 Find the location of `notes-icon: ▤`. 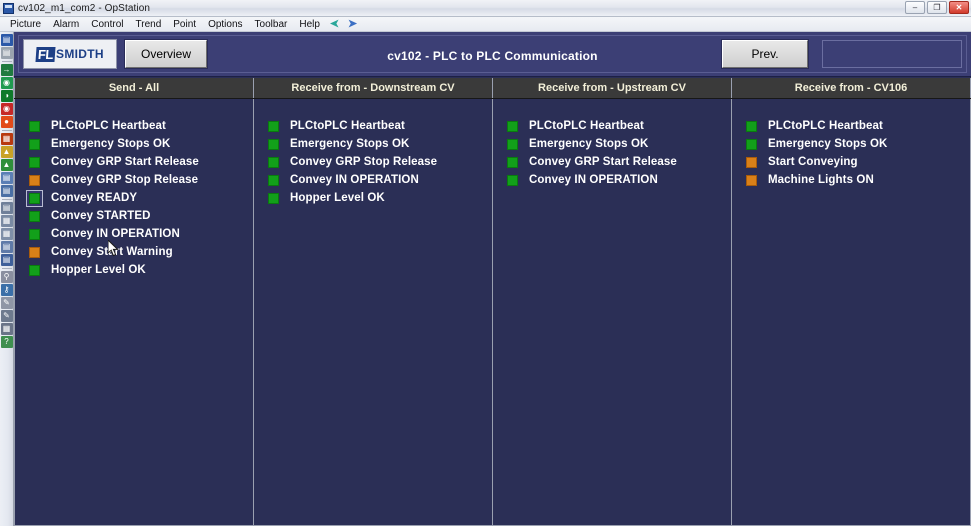

notes-icon: ▤ is located at coordinates (6, 247).